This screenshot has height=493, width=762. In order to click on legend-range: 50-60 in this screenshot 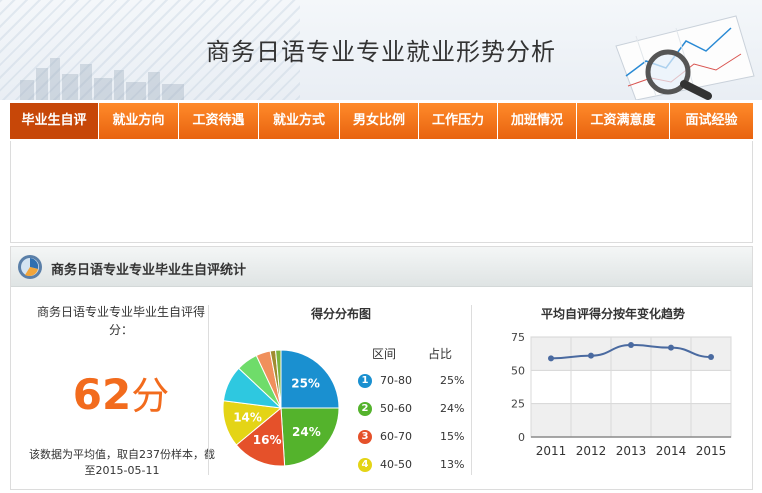, I will do `click(396, 408)`.